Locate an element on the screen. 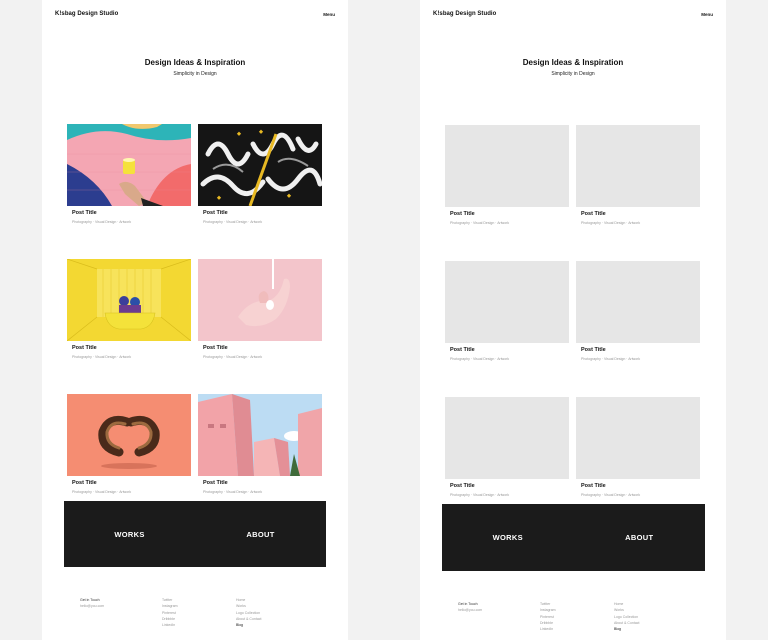 This screenshot has height=640, width=768. post-image-calligraphy is located at coordinates (260, 165).